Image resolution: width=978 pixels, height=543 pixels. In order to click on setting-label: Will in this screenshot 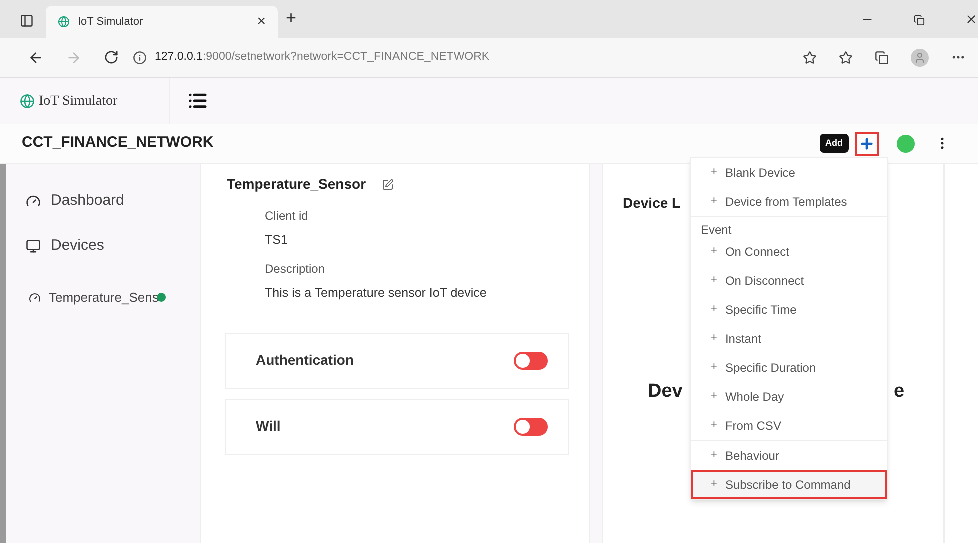, I will do `click(269, 426)`.